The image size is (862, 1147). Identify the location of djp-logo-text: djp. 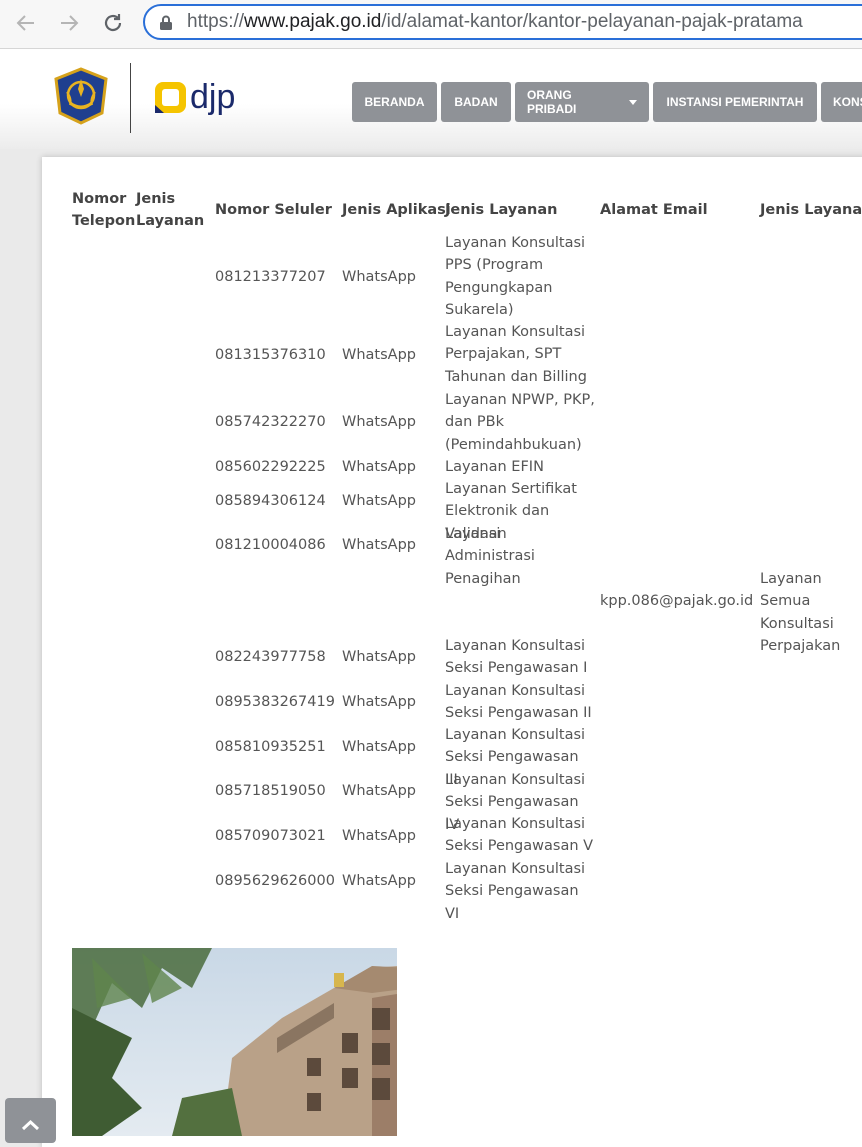
(212, 97).